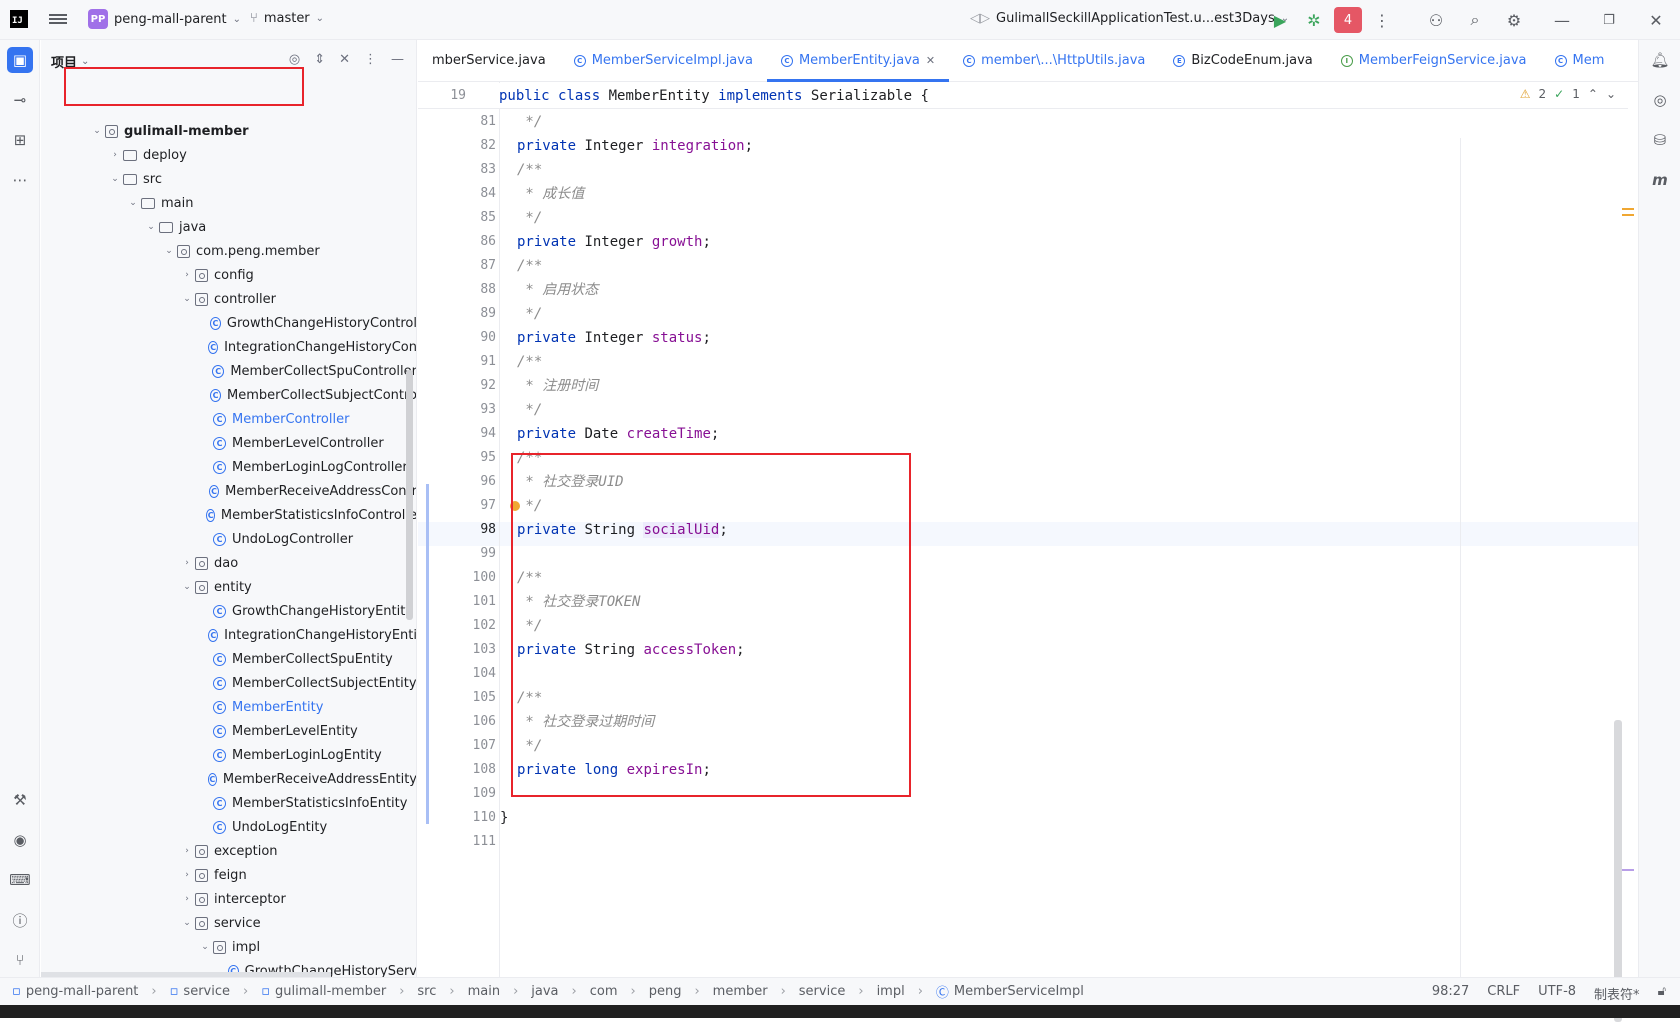 The width and height of the screenshot is (1680, 1022). I want to click on breadcrumb-item: java, so click(544, 991).